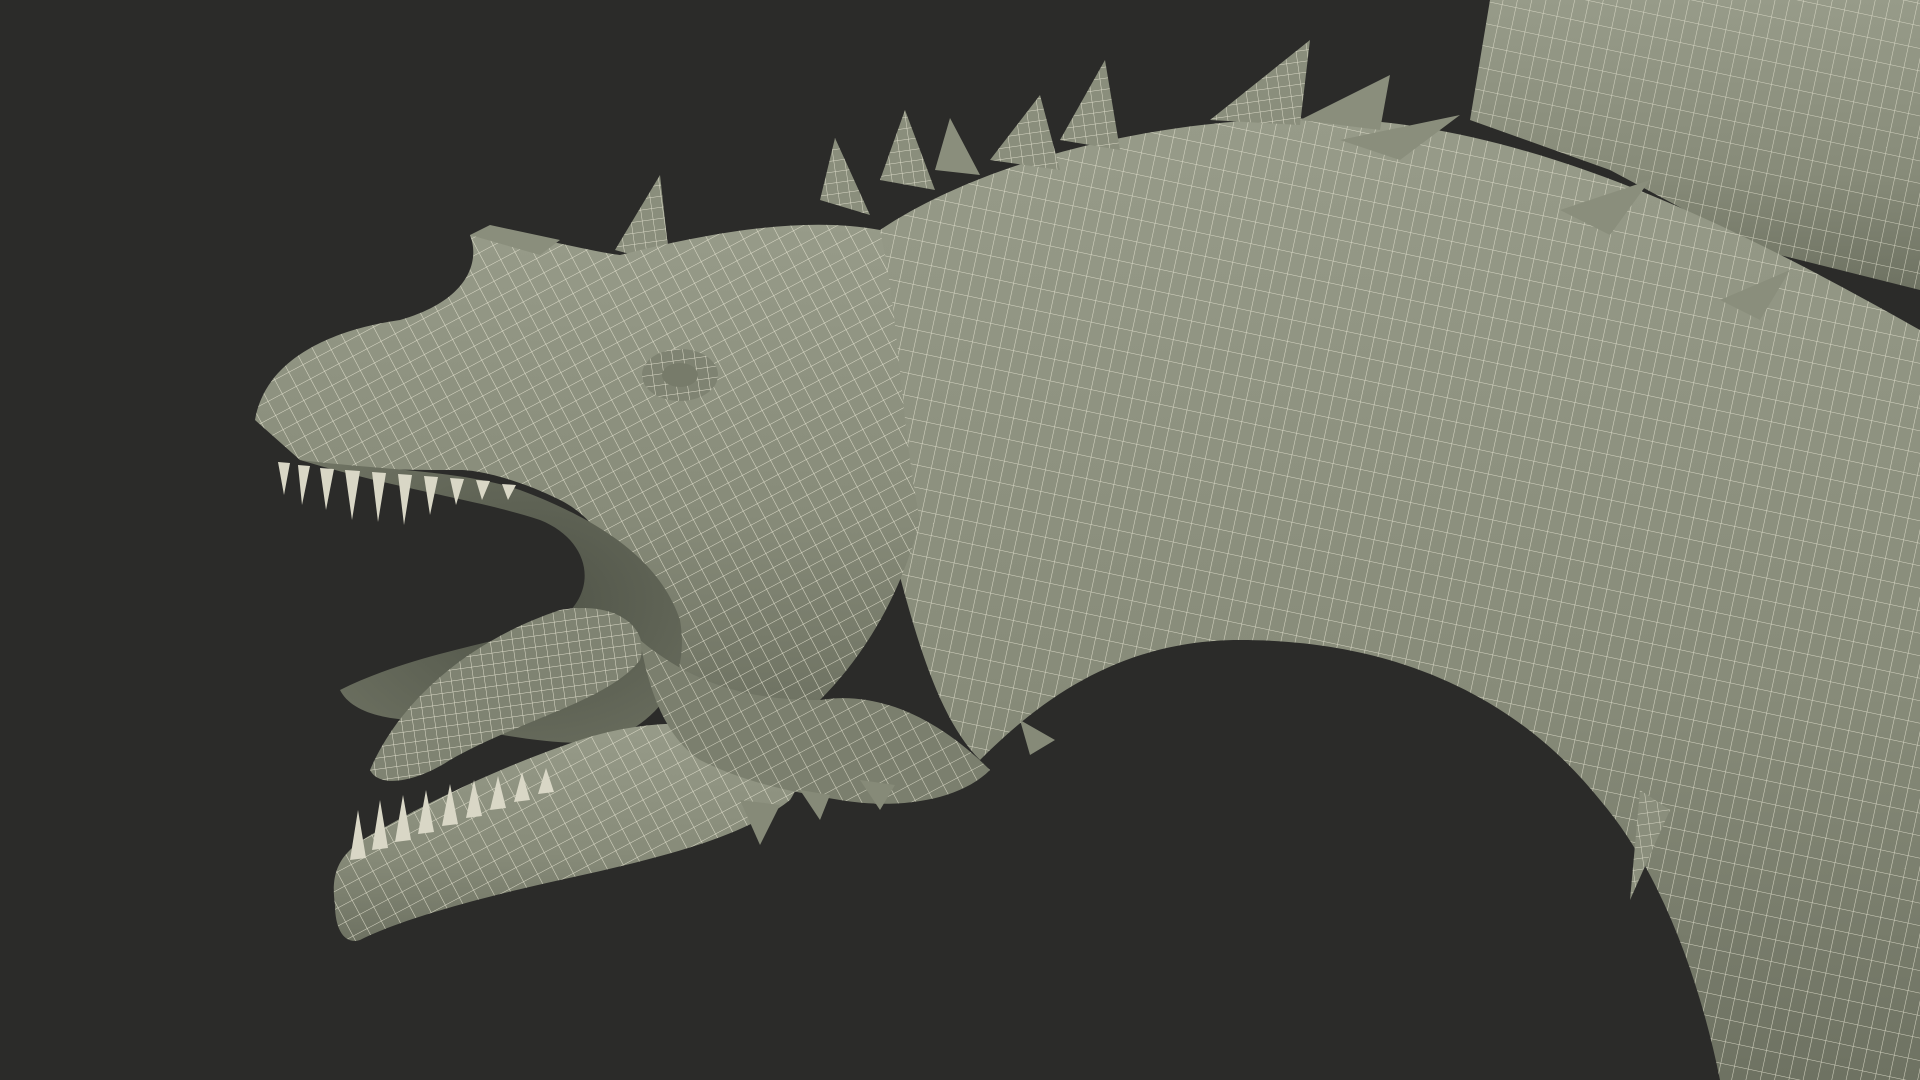 The width and height of the screenshot is (1920, 1080). Describe the element at coordinates (680, 375) in the screenshot. I see `eye-socket` at that location.